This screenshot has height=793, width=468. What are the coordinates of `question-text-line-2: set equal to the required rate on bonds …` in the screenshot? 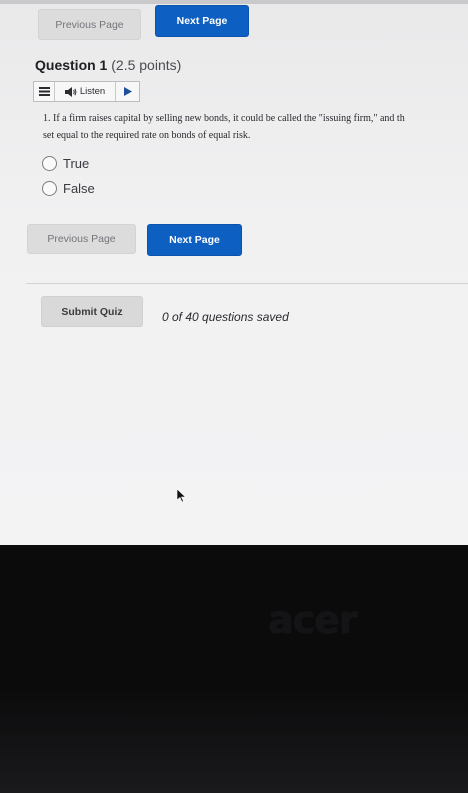 It's located at (147, 135).